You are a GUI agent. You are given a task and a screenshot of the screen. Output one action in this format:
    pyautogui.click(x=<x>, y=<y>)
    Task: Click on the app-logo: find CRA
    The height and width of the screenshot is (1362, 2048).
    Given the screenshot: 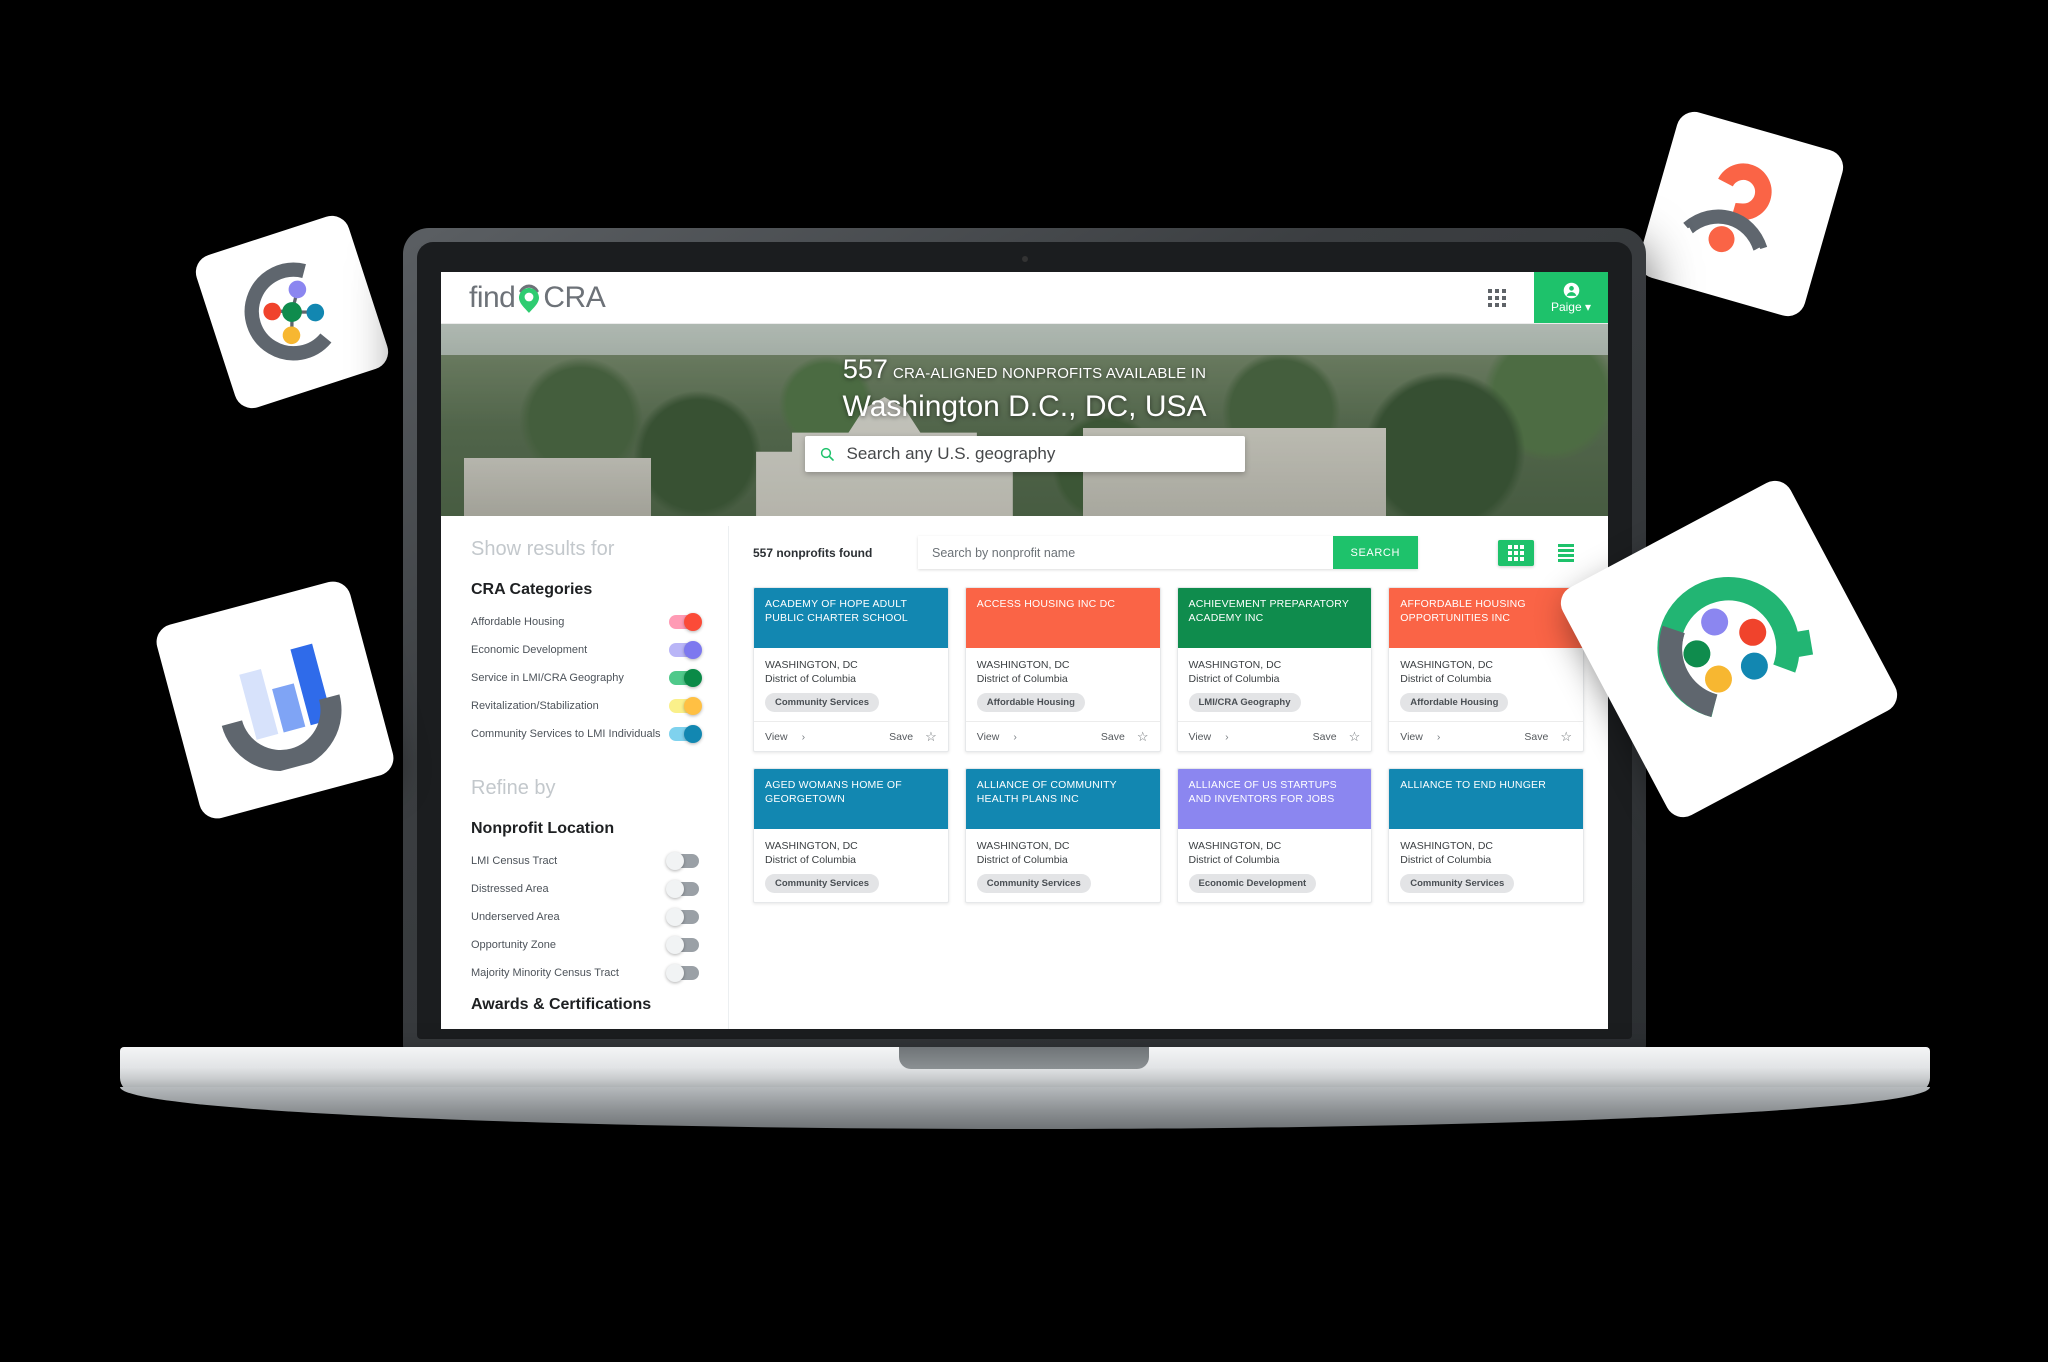 What is the action you would take?
    pyautogui.click(x=523, y=298)
    